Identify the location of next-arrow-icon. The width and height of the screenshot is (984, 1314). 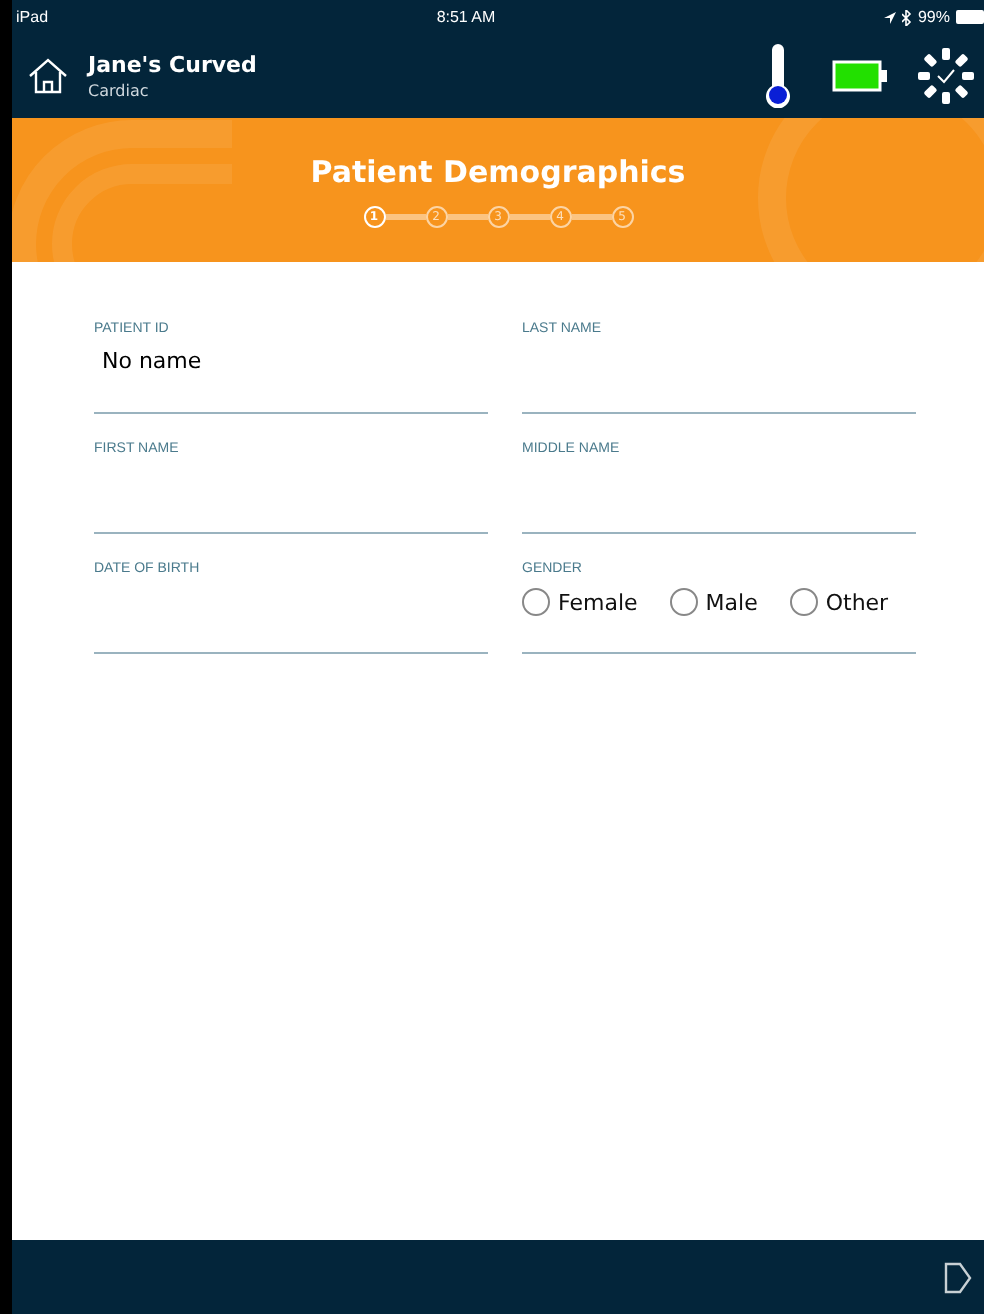
(958, 1277).